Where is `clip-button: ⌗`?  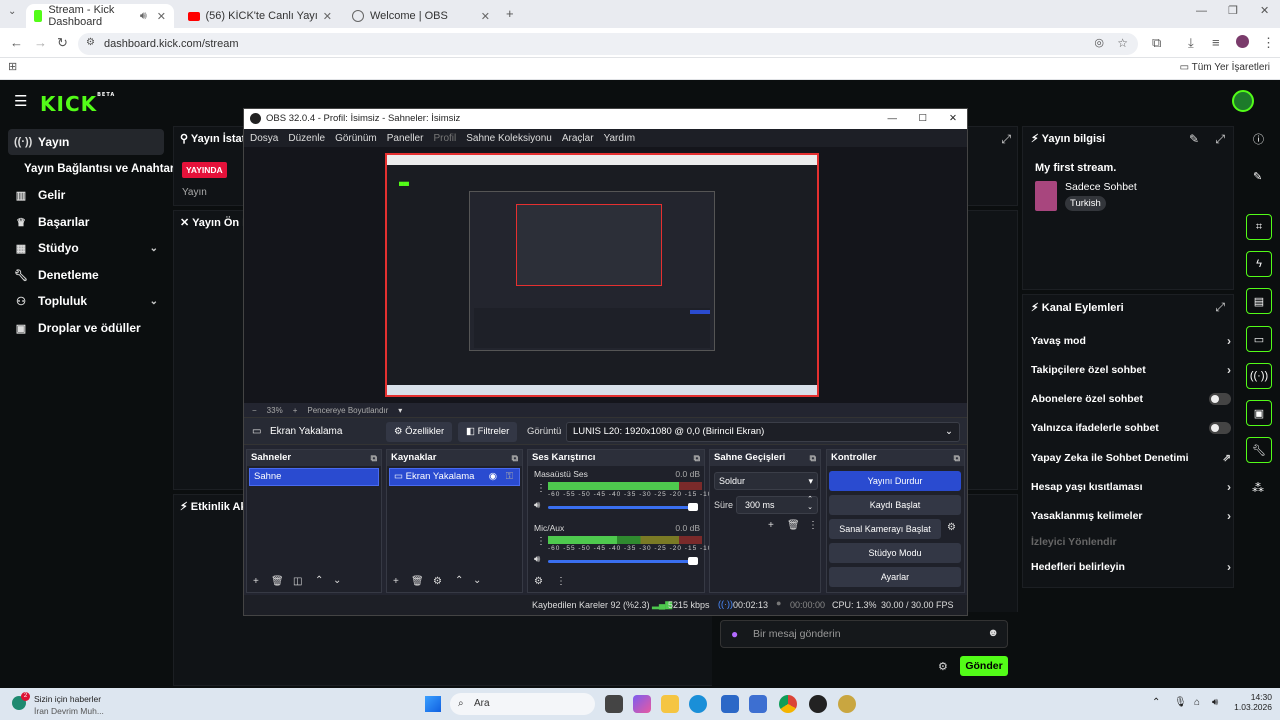 clip-button: ⌗ is located at coordinates (1259, 227).